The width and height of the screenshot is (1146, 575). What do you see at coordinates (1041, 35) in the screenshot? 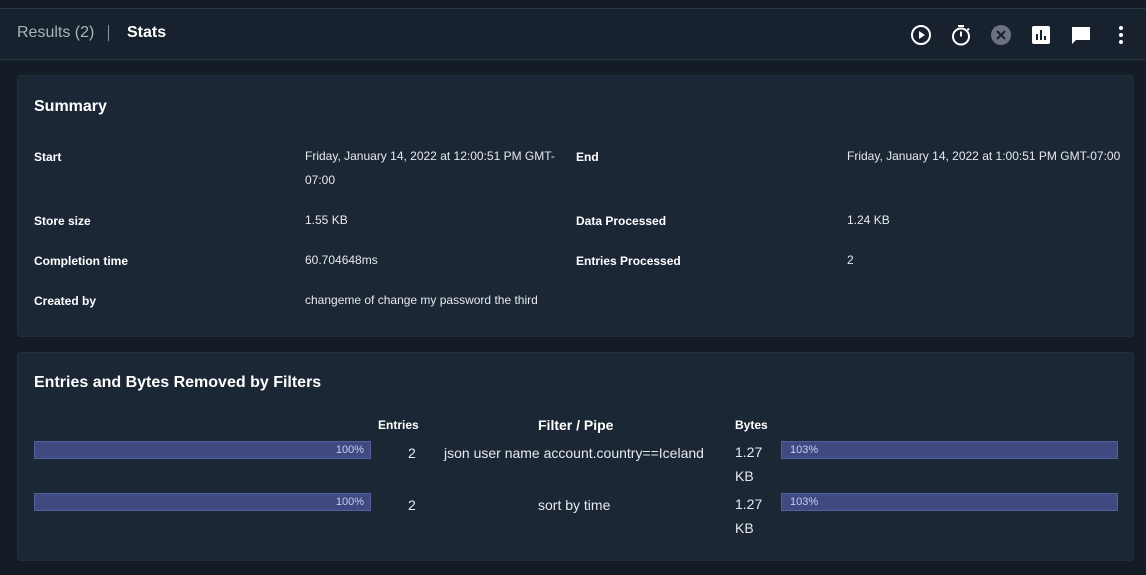
I see `chart-icon` at bounding box center [1041, 35].